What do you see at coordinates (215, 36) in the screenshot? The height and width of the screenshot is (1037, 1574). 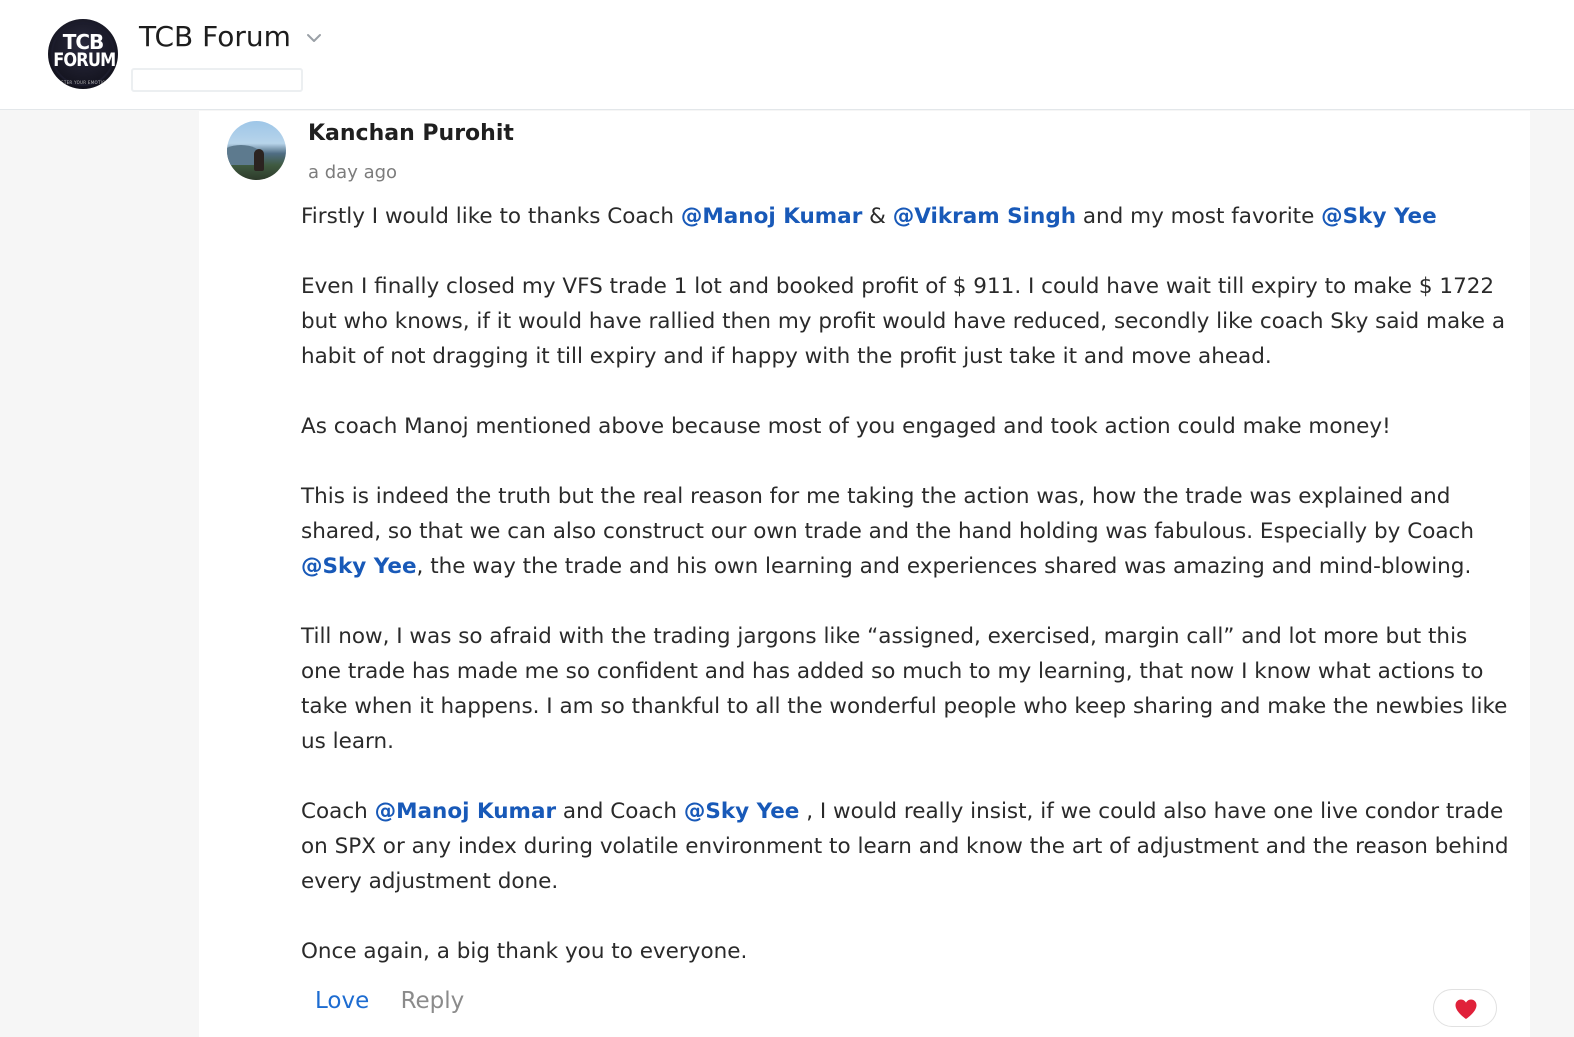 I see `forum-title: TCB Forum` at bounding box center [215, 36].